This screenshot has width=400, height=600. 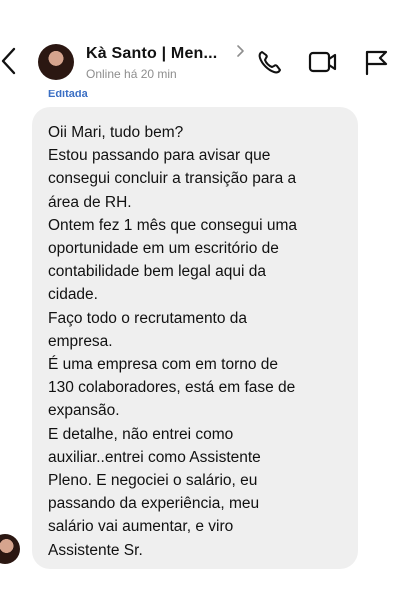 What do you see at coordinates (10, 549) in the screenshot?
I see `sender-avatar` at bounding box center [10, 549].